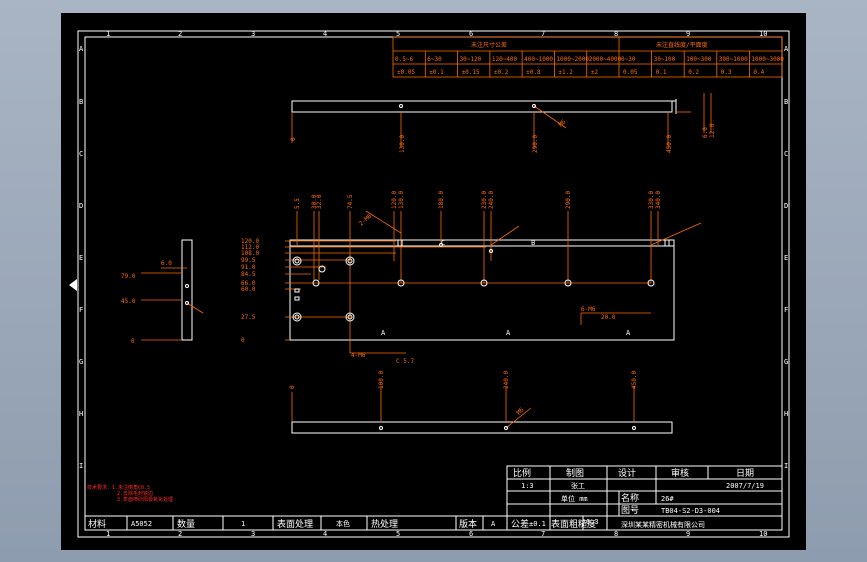 The height and width of the screenshot is (562, 867). What do you see at coordinates (543, 534) in the screenshot?
I see `column-label: 7` at bounding box center [543, 534].